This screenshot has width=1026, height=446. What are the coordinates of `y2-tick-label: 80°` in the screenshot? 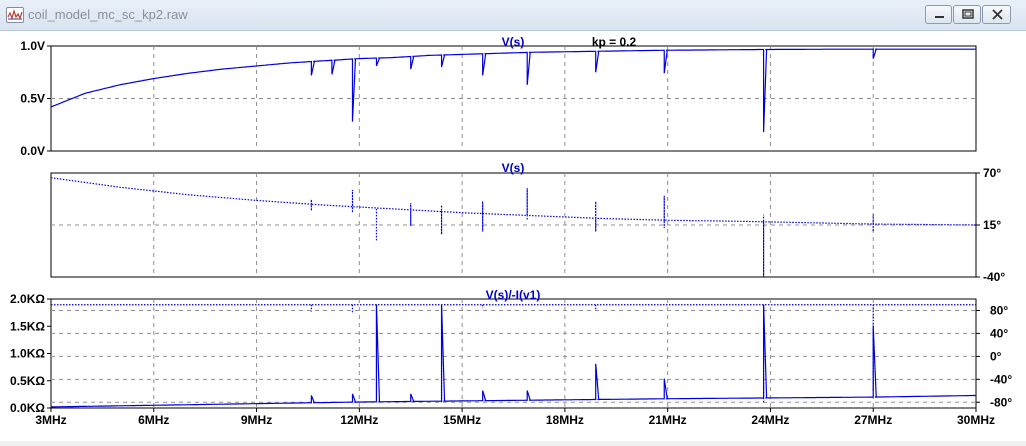 It's located at (999, 310).